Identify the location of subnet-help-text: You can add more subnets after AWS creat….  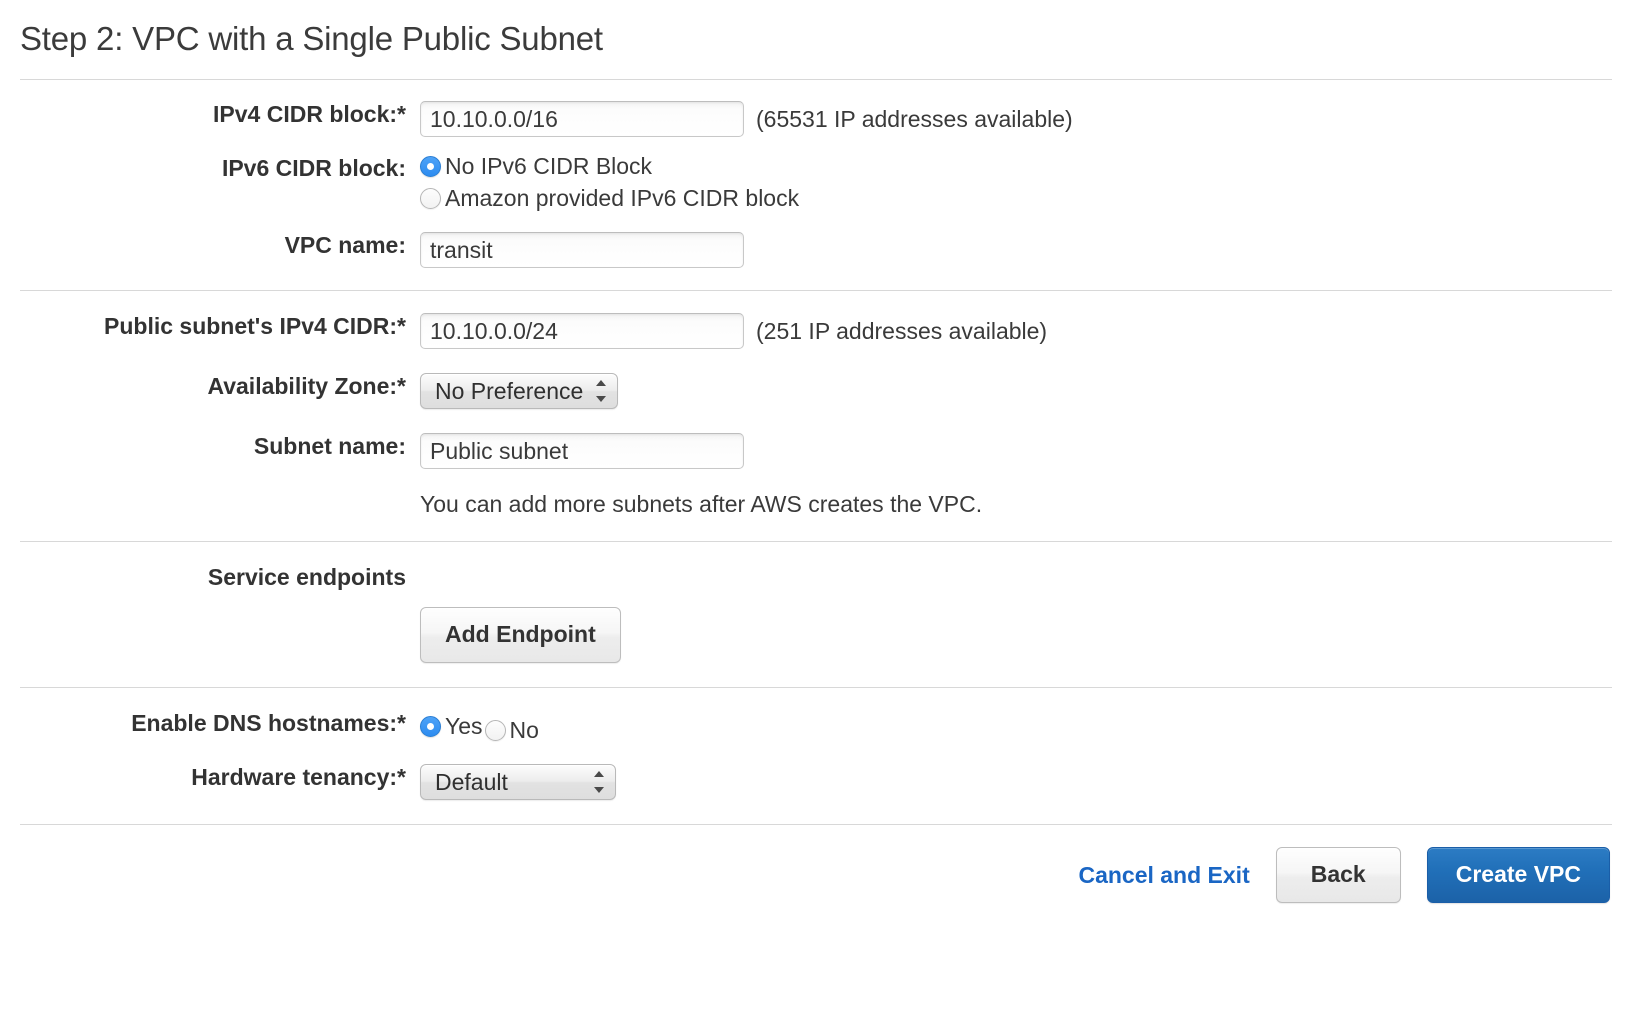
(701, 504).